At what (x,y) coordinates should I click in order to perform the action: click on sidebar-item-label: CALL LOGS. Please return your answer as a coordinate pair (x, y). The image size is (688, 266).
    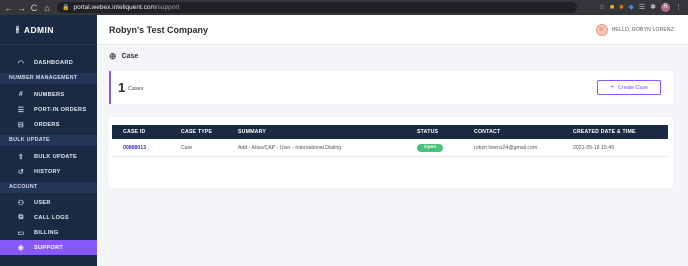
    Looking at the image, I should click on (51, 217).